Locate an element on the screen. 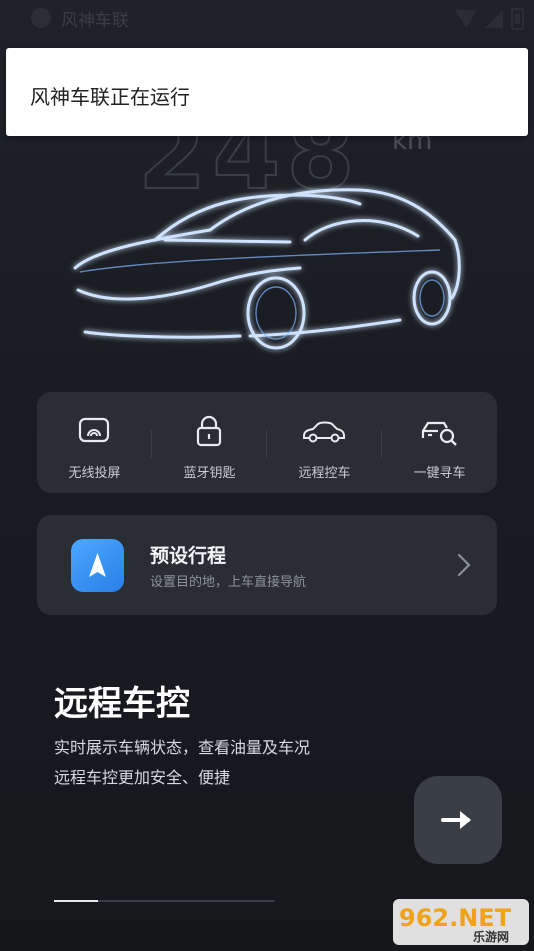  feature-title: 远程车控 is located at coordinates (122, 704).